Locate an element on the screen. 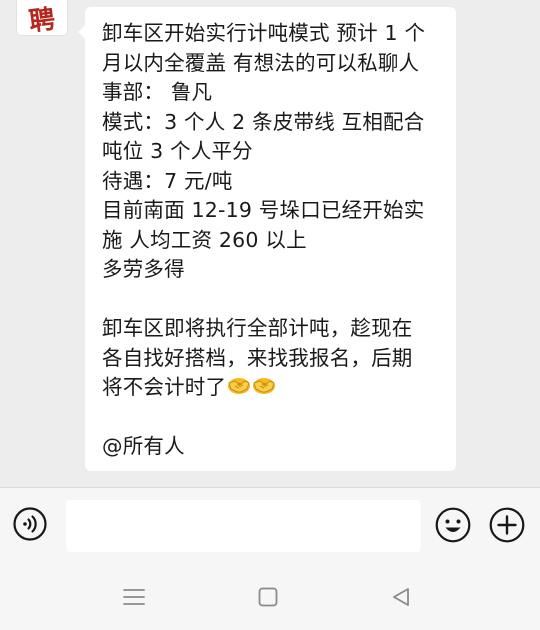  message-line: 模式：3 个人 2 条皮带线 互相配合 is located at coordinates (263, 121).